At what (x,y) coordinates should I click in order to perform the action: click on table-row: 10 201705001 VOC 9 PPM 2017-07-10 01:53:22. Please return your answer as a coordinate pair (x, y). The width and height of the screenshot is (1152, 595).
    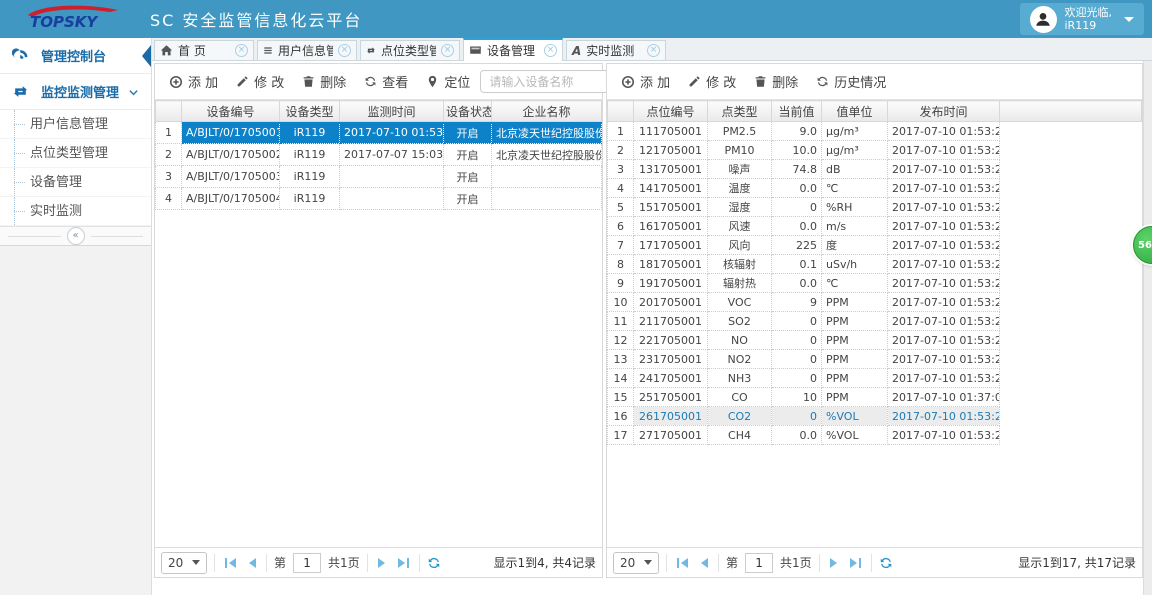
    Looking at the image, I should click on (874, 302).